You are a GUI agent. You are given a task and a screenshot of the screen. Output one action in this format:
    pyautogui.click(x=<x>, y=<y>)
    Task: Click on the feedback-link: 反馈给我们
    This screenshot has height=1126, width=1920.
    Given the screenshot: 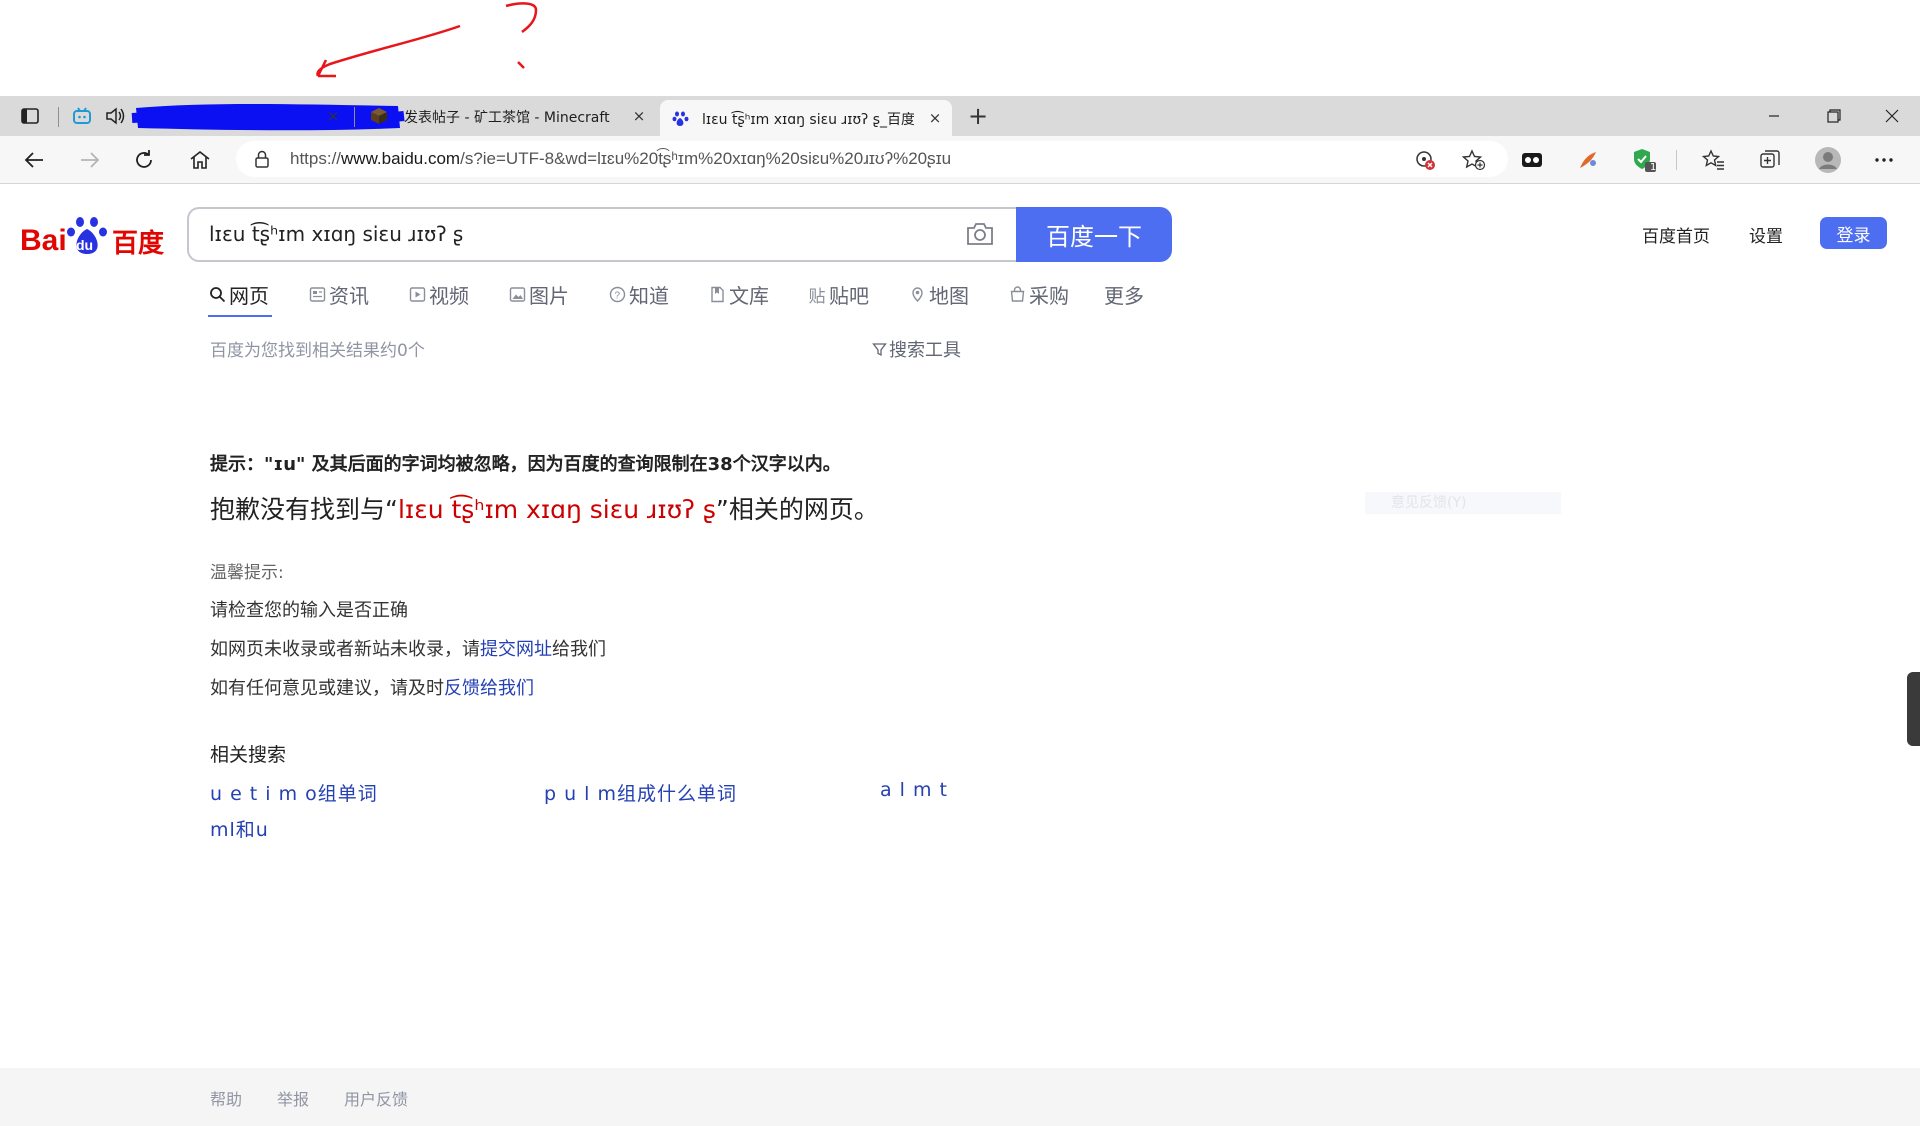 What is the action you would take?
    pyautogui.click(x=489, y=688)
    